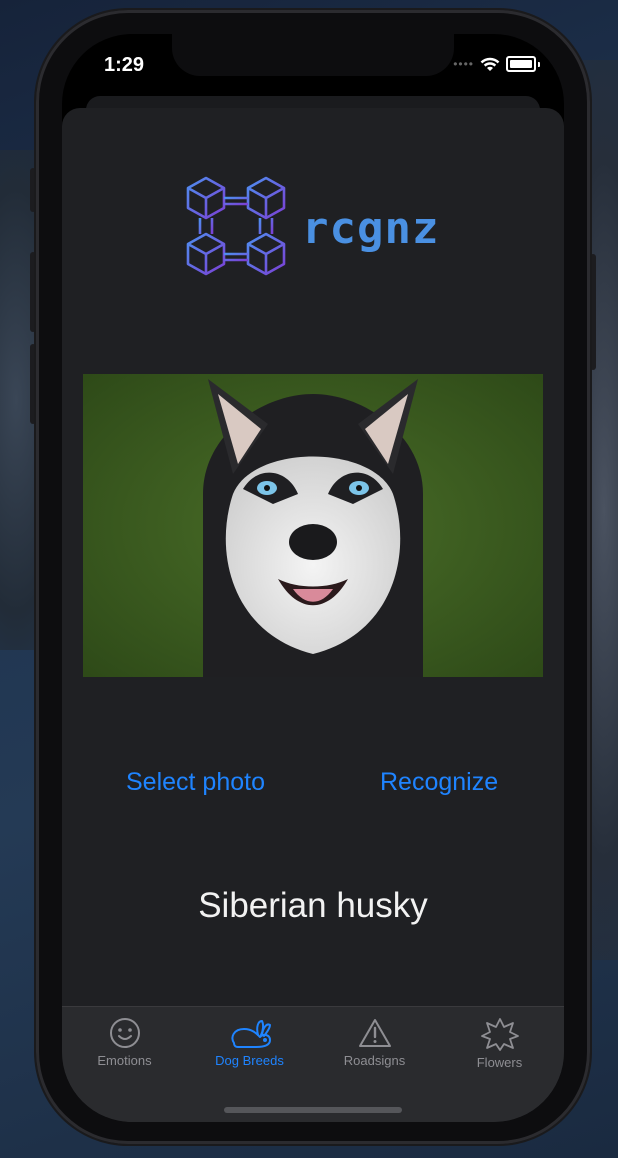 The image size is (618, 1158). I want to click on app-logo: rcgnz, so click(310, 228).